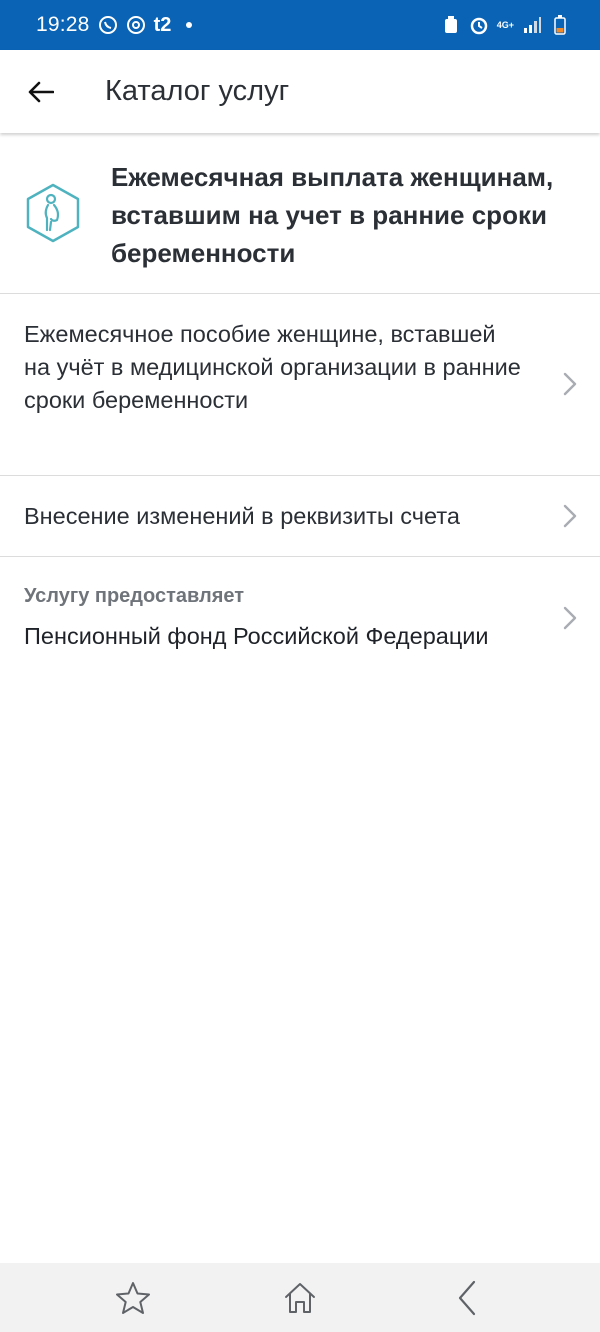 The image size is (600, 1332). Describe the element at coordinates (197, 91) in the screenshot. I see `page-title: Каталог услуг` at that location.